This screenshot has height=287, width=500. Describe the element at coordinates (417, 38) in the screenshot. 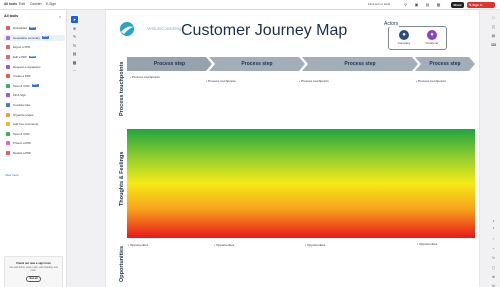

I see `actors-box: ● Company ● Customer` at that location.